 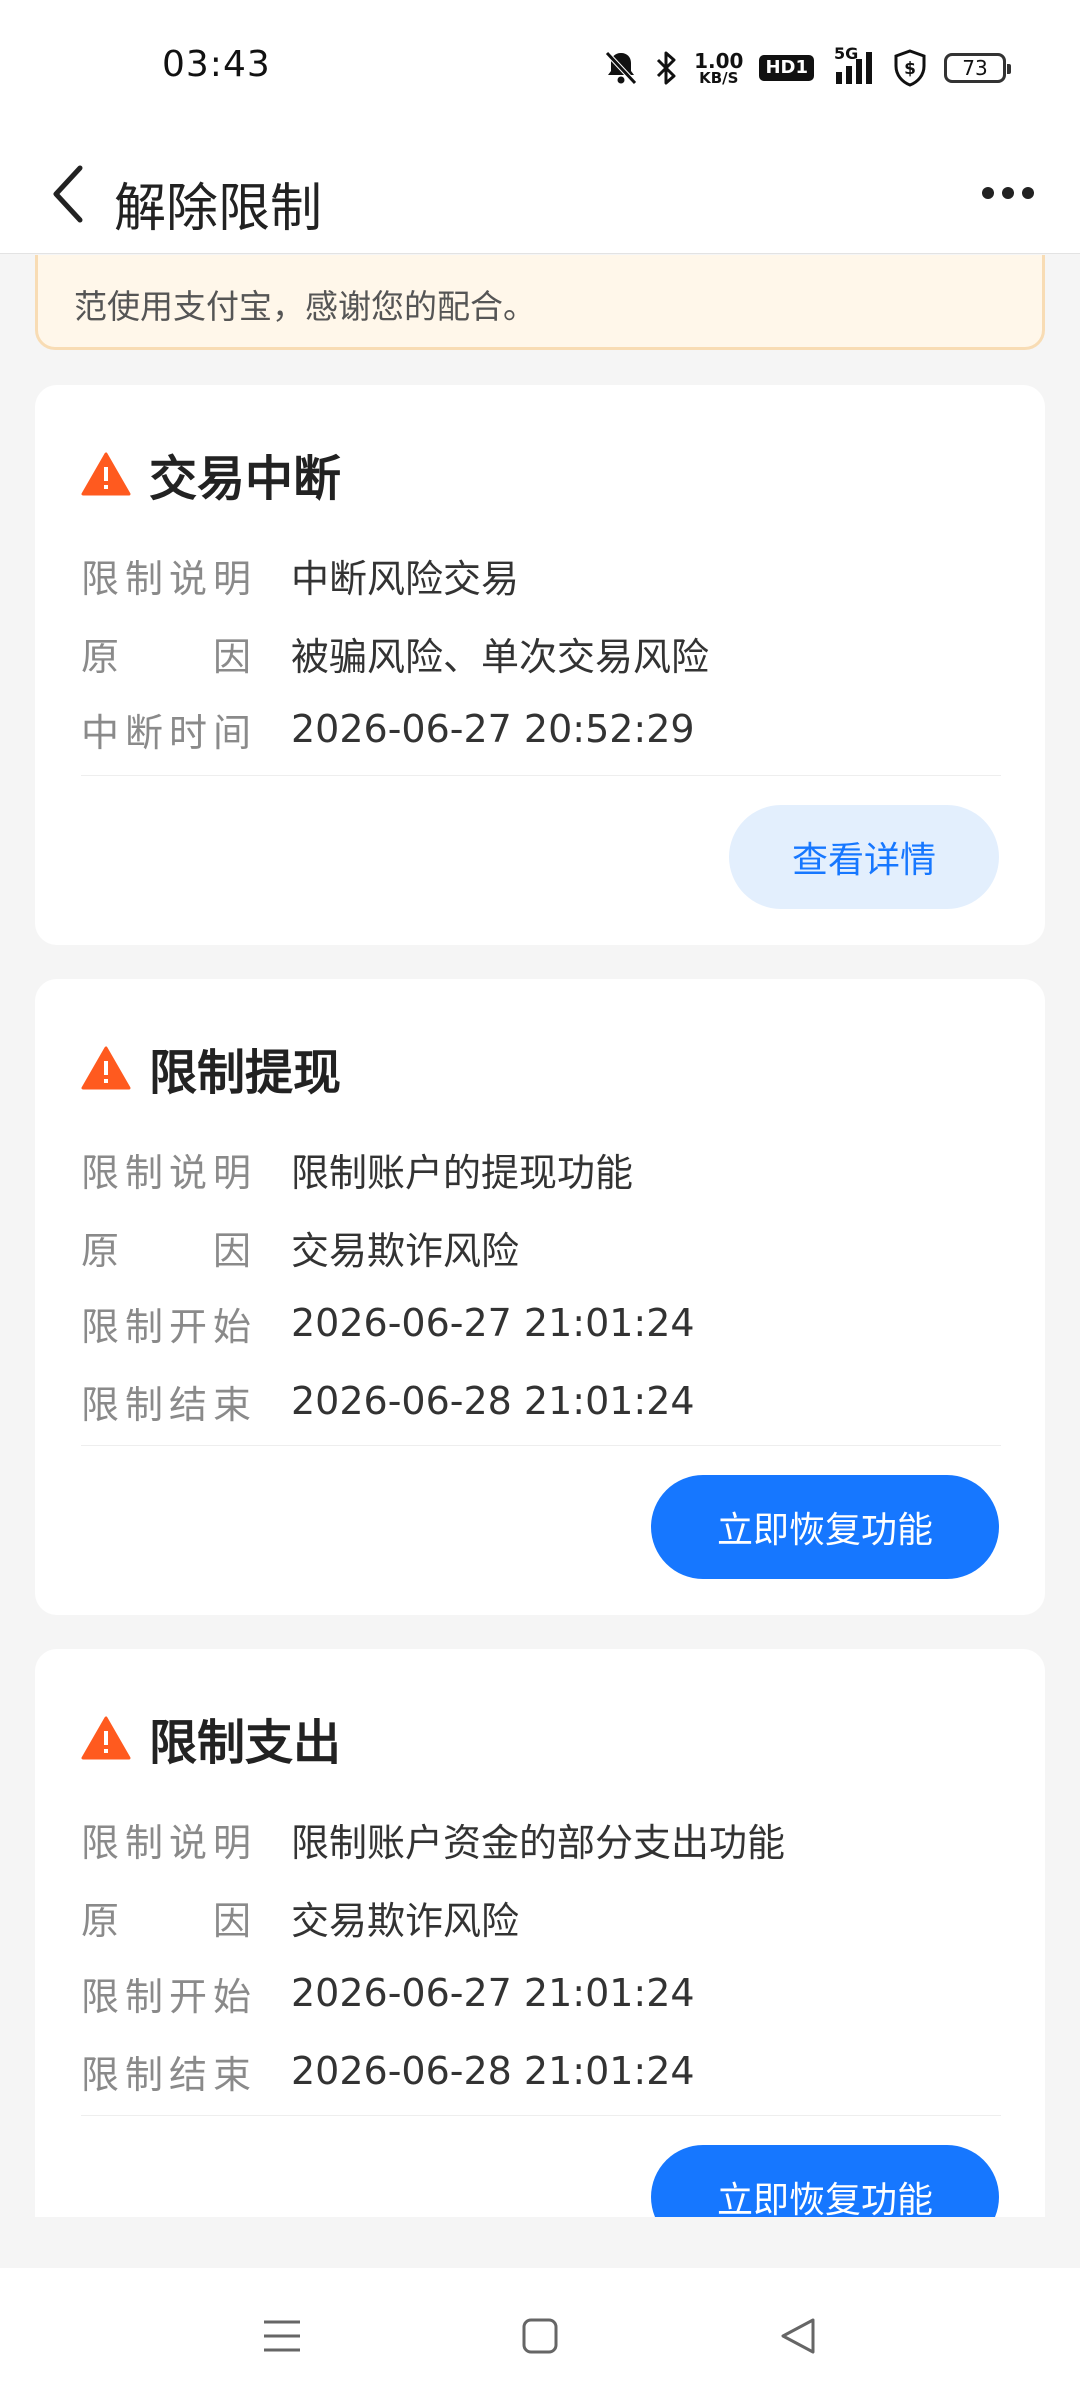 I want to click on battery-level: 73, so click(x=975, y=68).